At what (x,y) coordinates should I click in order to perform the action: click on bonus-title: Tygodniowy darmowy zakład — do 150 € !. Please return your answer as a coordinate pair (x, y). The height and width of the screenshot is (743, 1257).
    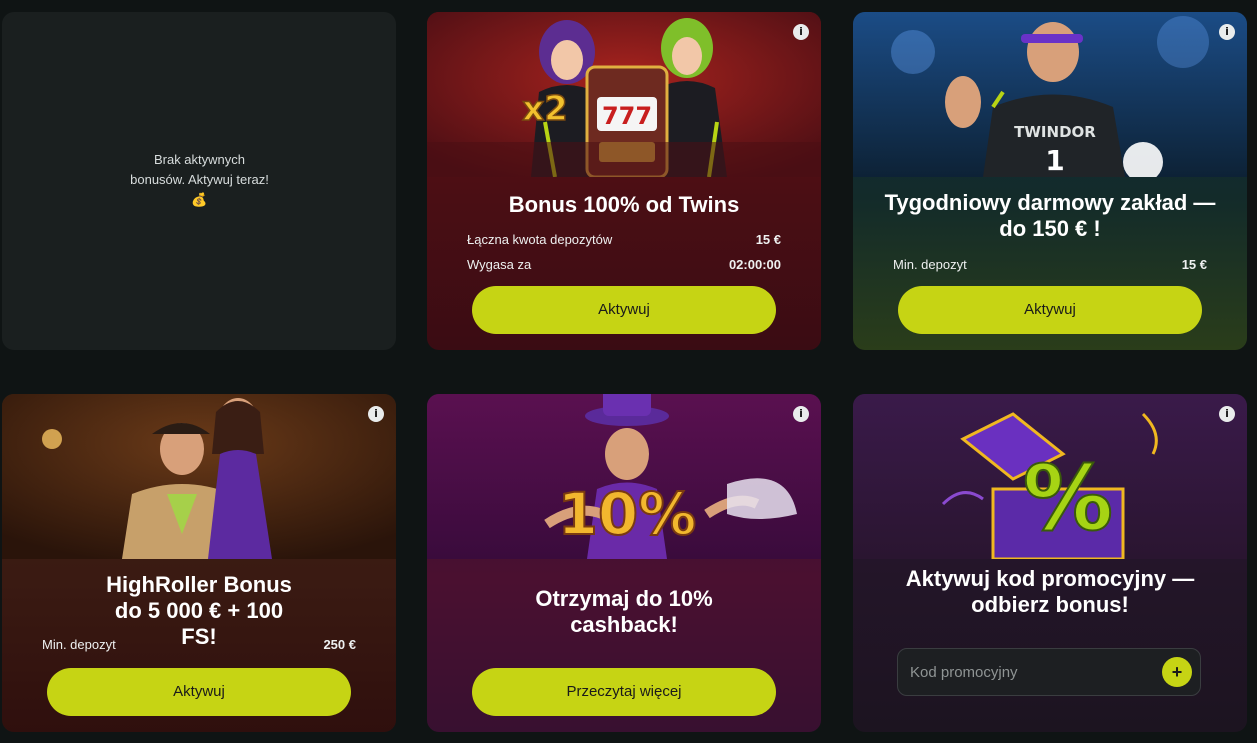
    Looking at the image, I should click on (1050, 215).